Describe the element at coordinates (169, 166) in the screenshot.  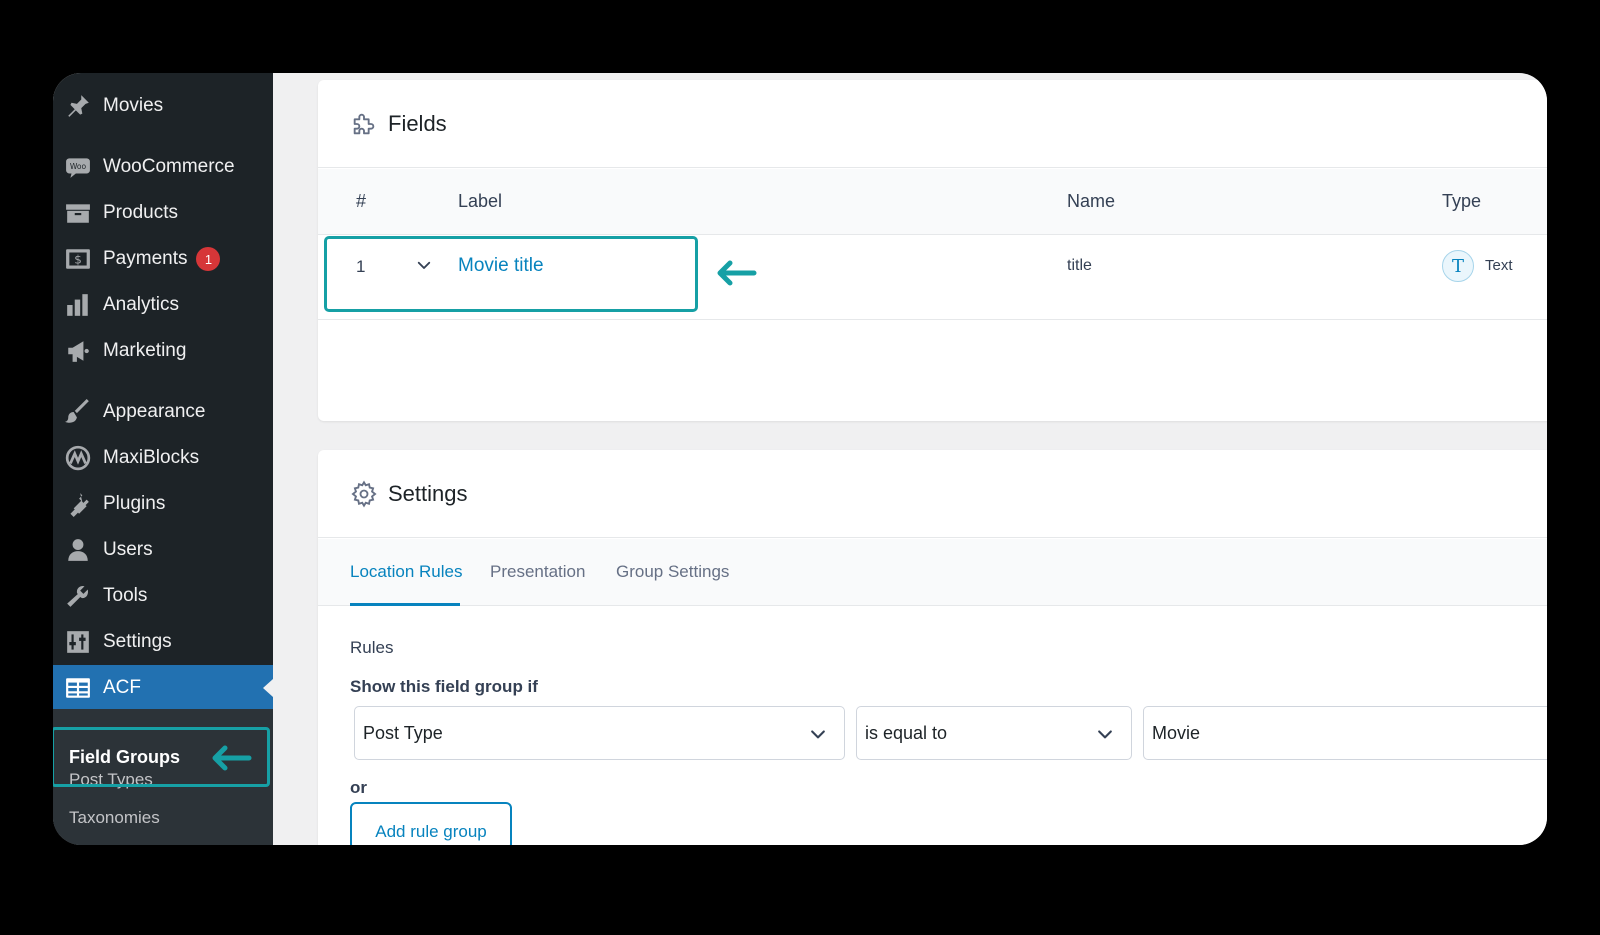
I see `sidebar-item-label: WooCommerce` at that location.